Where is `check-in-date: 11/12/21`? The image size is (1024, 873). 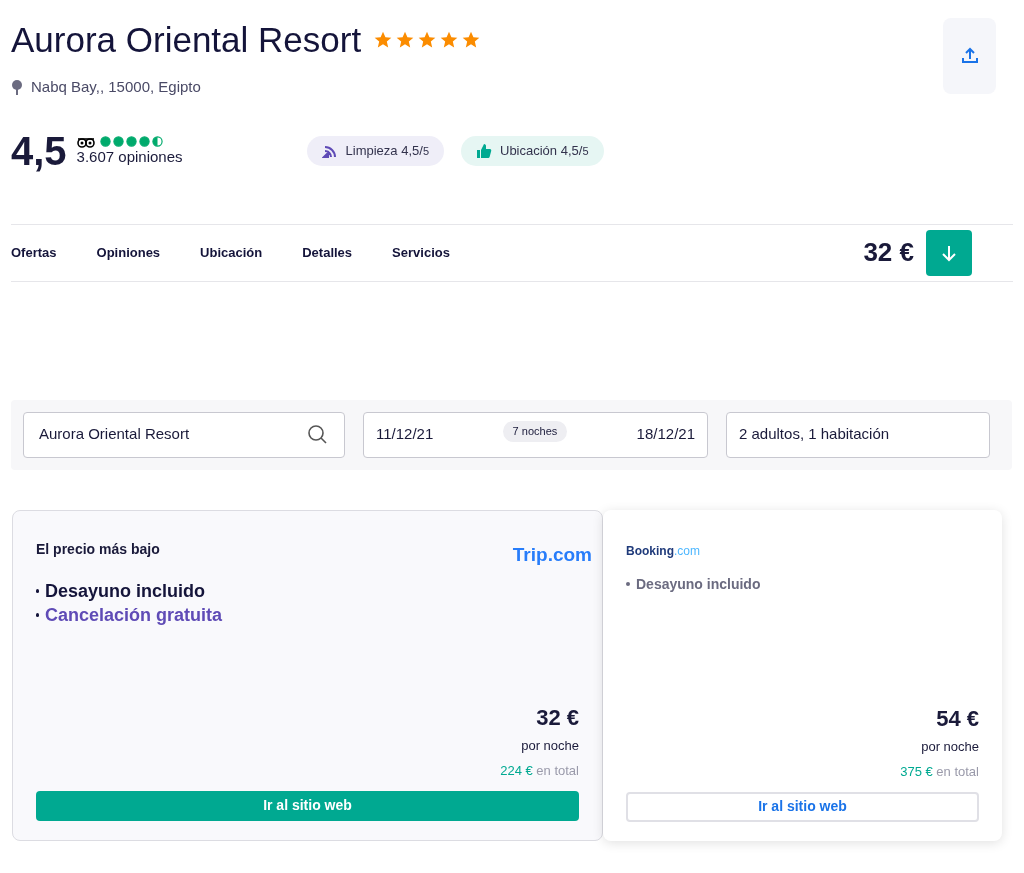
check-in-date: 11/12/21 is located at coordinates (405, 434).